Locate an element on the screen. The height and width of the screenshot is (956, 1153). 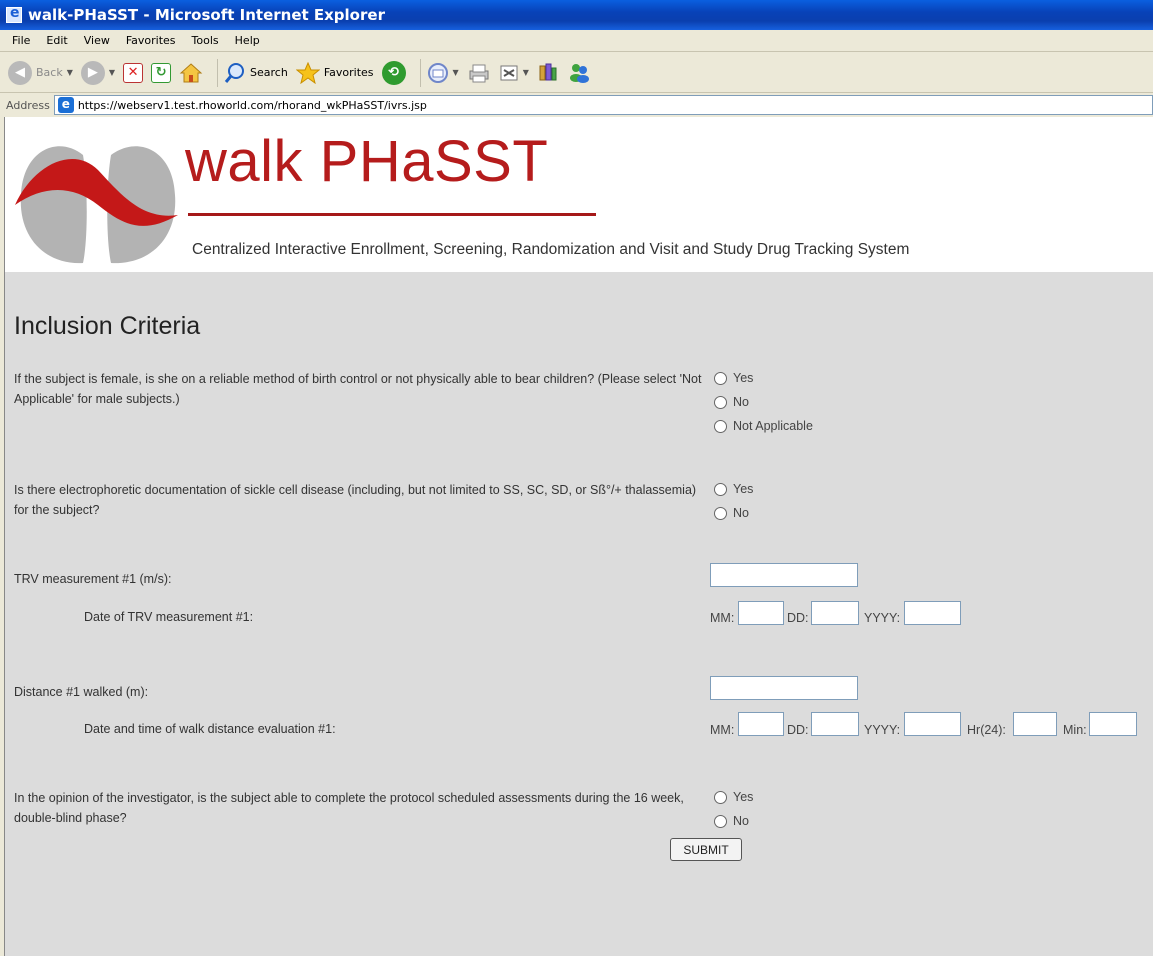
trv-year-input is located at coordinates (932, 613).